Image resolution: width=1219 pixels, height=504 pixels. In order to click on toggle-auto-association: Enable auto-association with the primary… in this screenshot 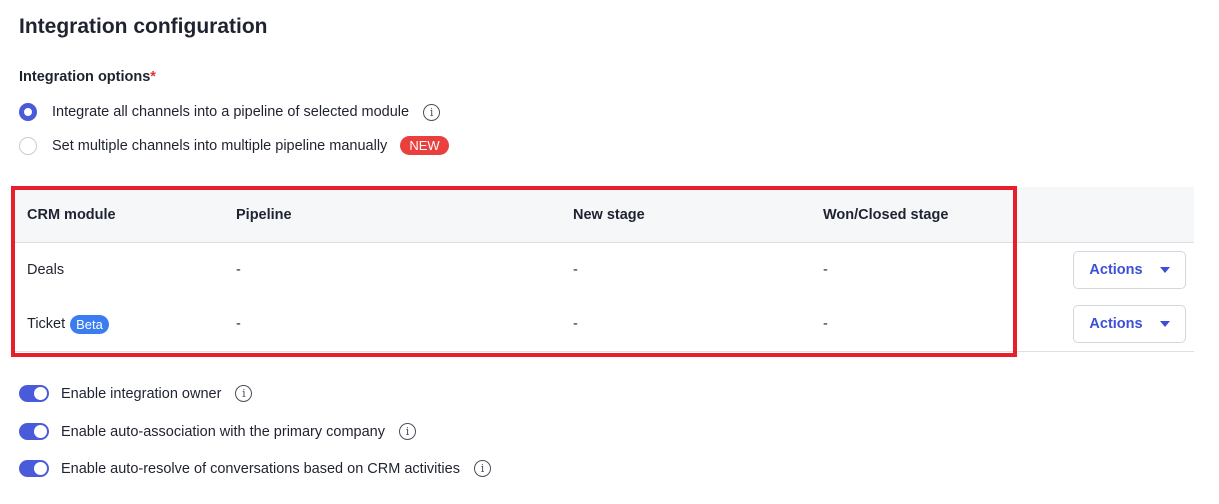, I will do `click(217, 431)`.